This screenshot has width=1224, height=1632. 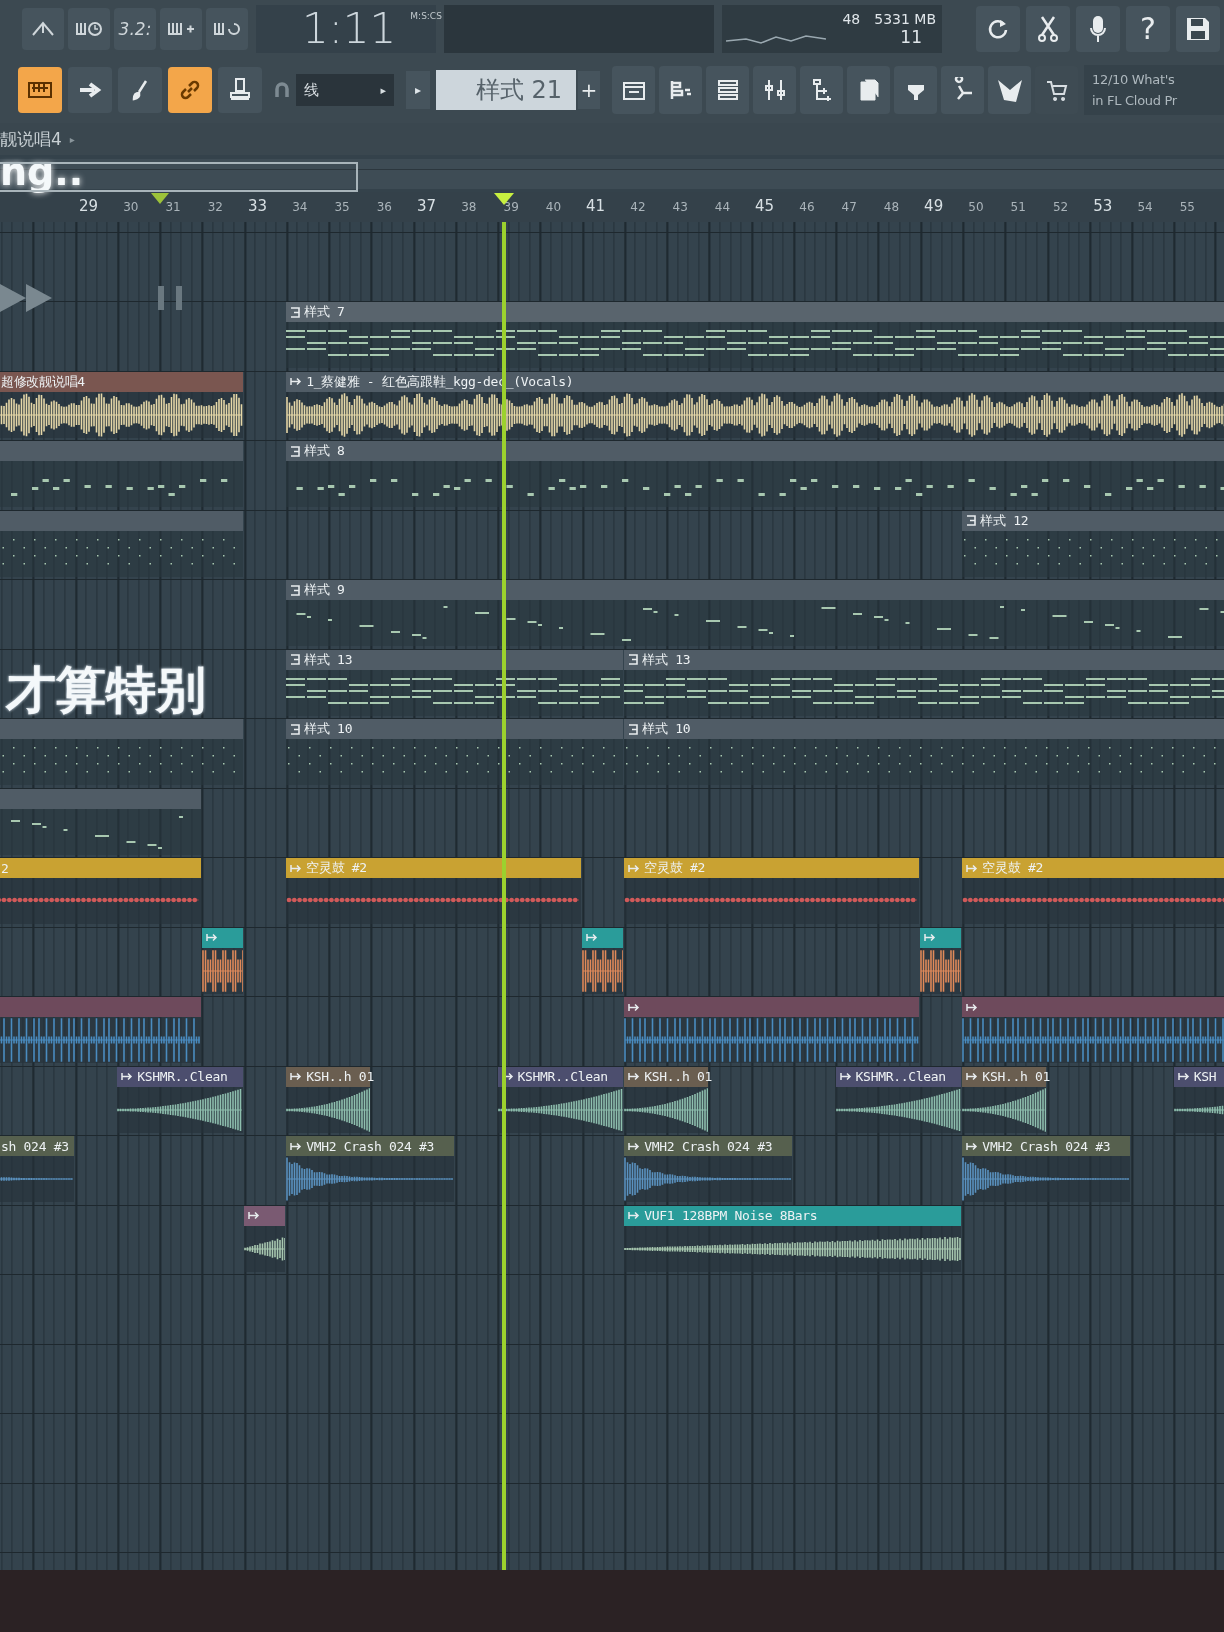 What do you see at coordinates (1205, 1076) in the screenshot?
I see `clip-title: KSH` at bounding box center [1205, 1076].